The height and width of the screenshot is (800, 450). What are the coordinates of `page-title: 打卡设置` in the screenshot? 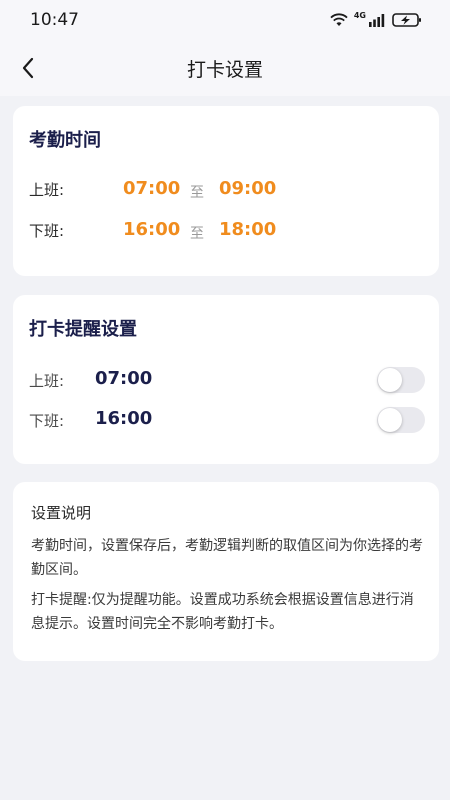 It's located at (224, 69).